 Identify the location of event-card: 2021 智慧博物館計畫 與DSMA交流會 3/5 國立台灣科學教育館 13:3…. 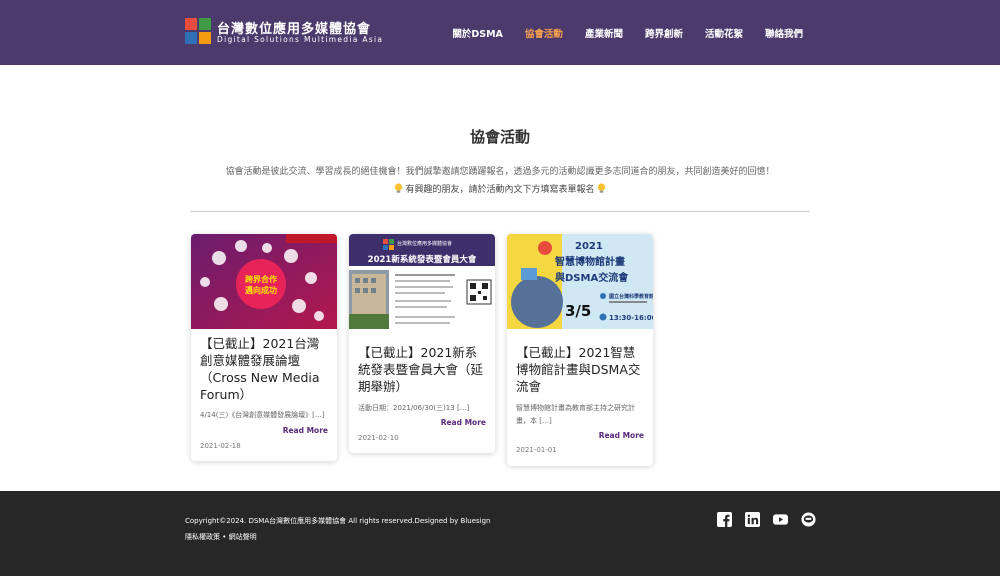
(580, 350).